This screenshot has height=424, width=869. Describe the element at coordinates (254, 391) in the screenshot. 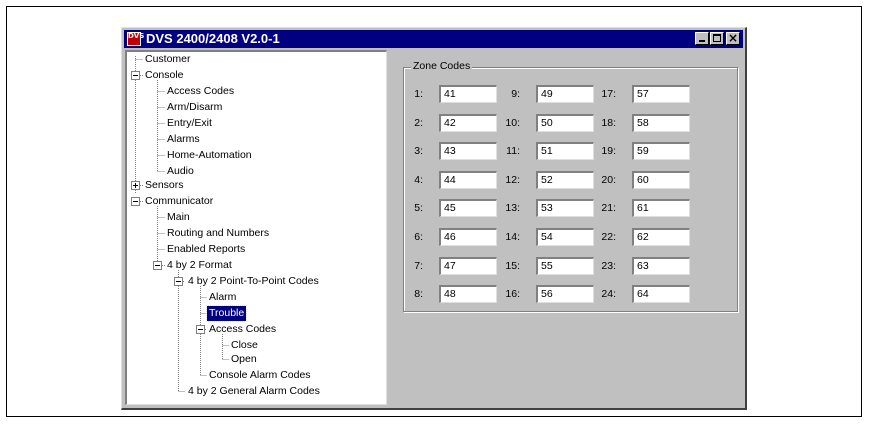

I see `tree-item-4by2-general-alarm-codes: 4 by 2 General Alarm Codes` at that location.